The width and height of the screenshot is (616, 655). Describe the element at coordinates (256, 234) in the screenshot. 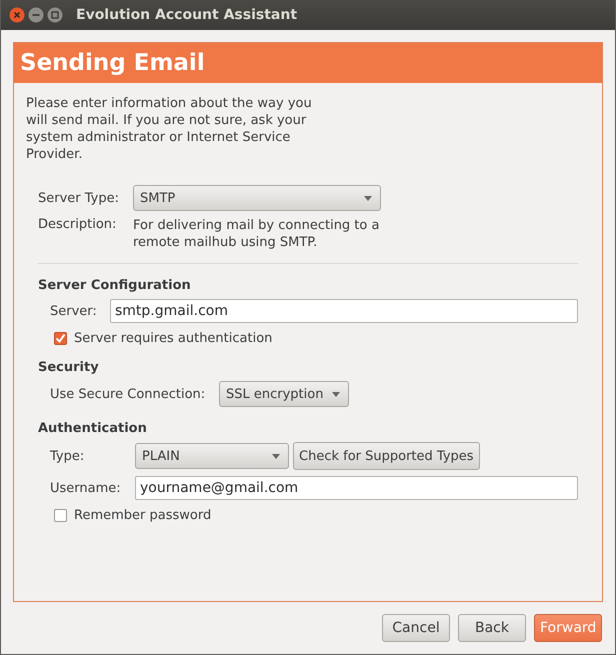

I see `description-text: For delivering mail by connecting to a remote mailhub using SMTP.` at that location.